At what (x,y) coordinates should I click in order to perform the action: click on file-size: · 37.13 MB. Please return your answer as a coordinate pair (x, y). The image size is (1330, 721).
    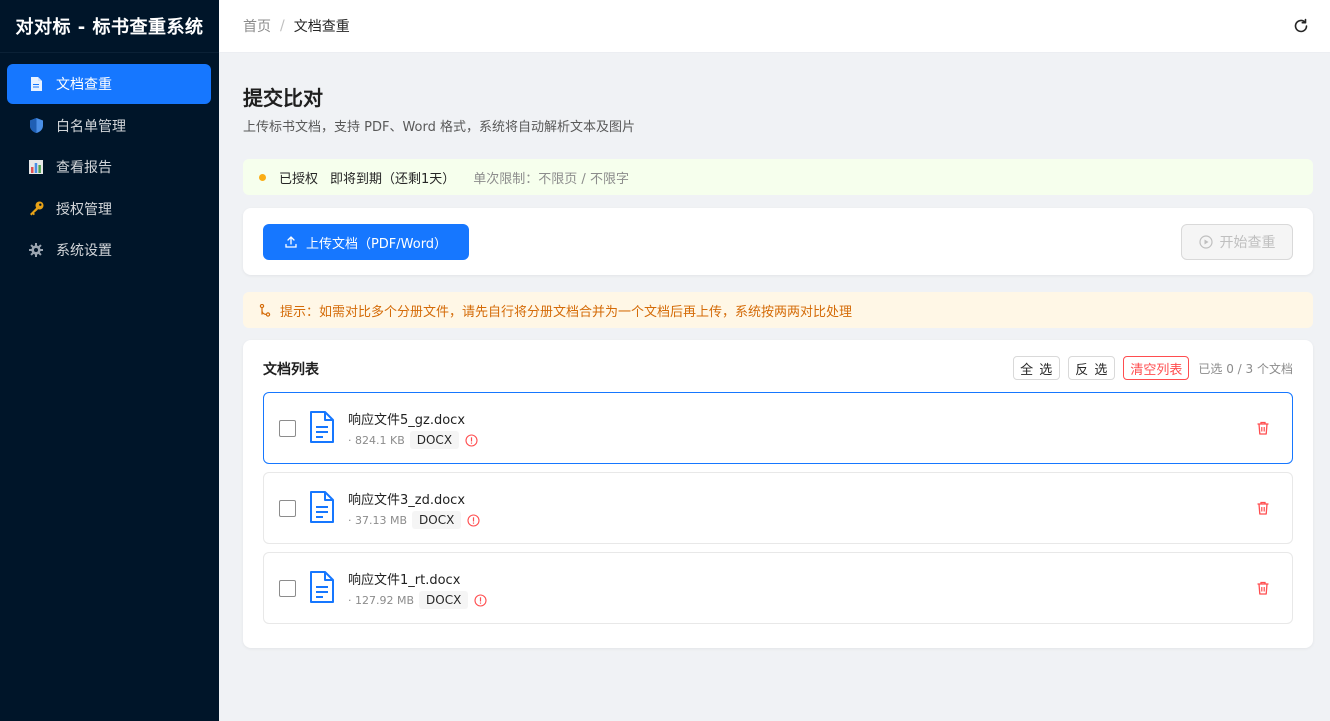
    Looking at the image, I should click on (378, 520).